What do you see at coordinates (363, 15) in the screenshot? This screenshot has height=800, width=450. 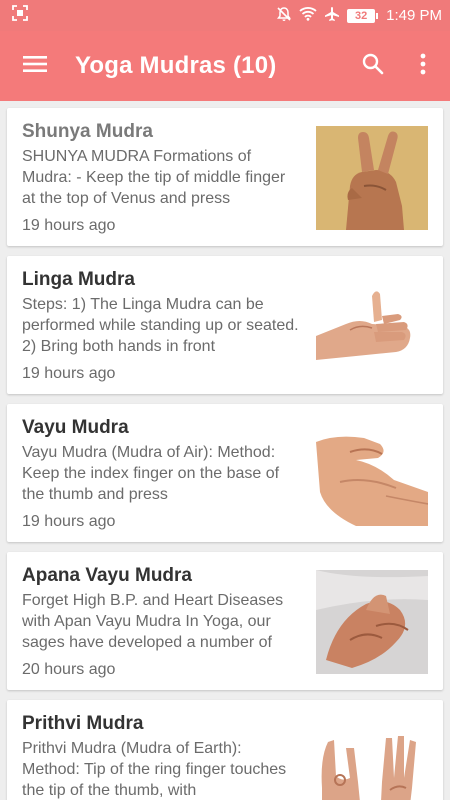 I see `battery-icon: 32` at bounding box center [363, 15].